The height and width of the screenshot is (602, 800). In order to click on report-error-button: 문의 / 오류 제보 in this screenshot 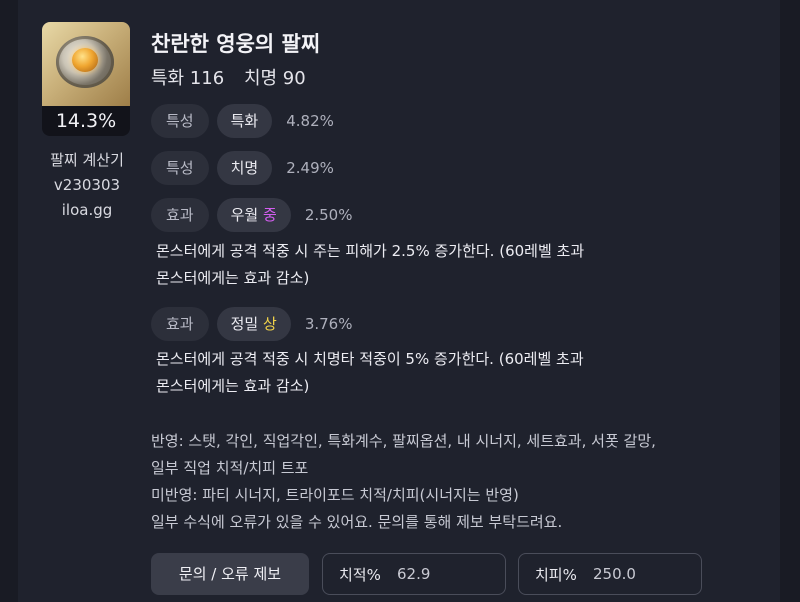, I will do `click(230, 574)`.